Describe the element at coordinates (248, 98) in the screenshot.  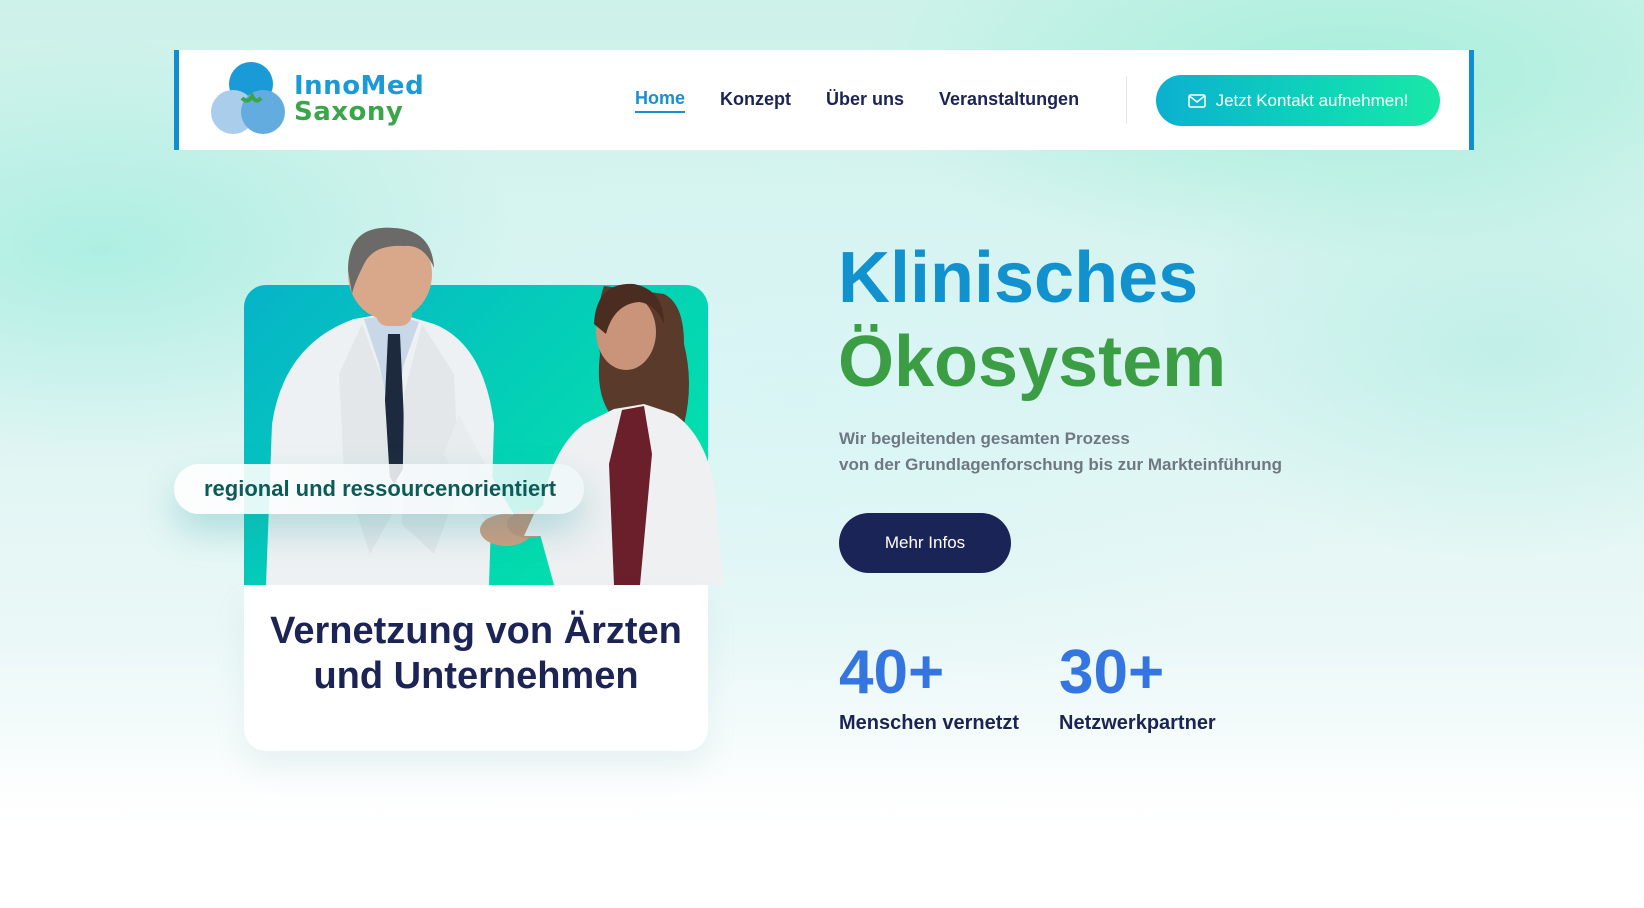
I see `logo-mark-icon` at that location.